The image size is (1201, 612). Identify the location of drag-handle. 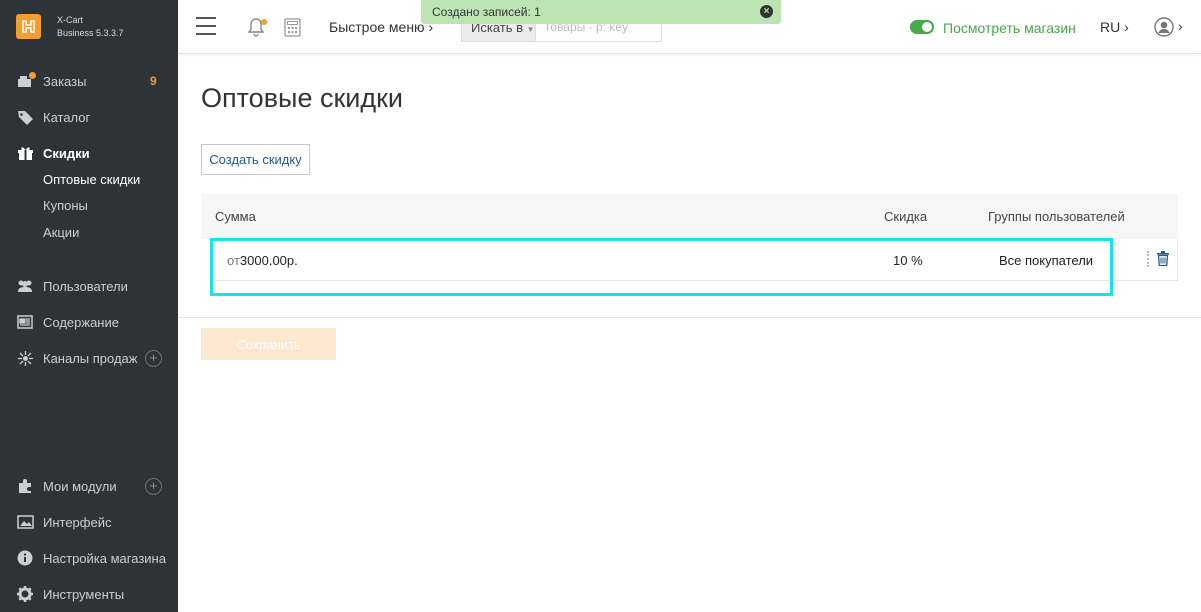
(1148, 259).